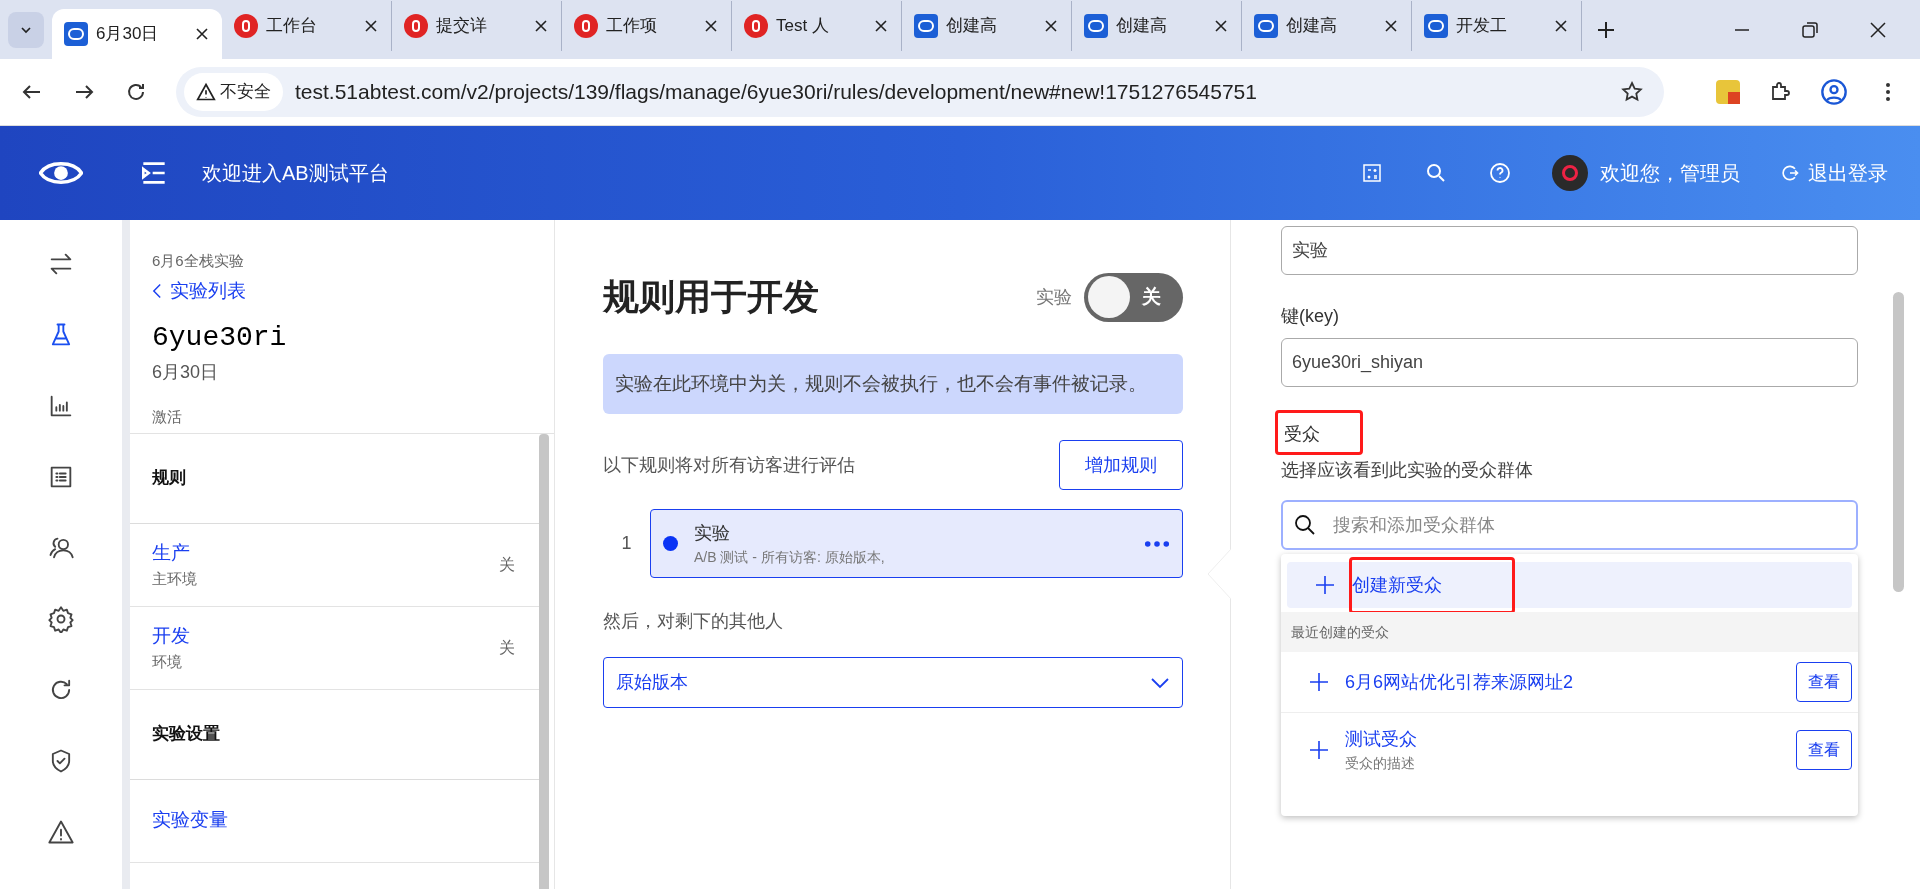  I want to click on security-chip: 不安全, so click(233, 92).